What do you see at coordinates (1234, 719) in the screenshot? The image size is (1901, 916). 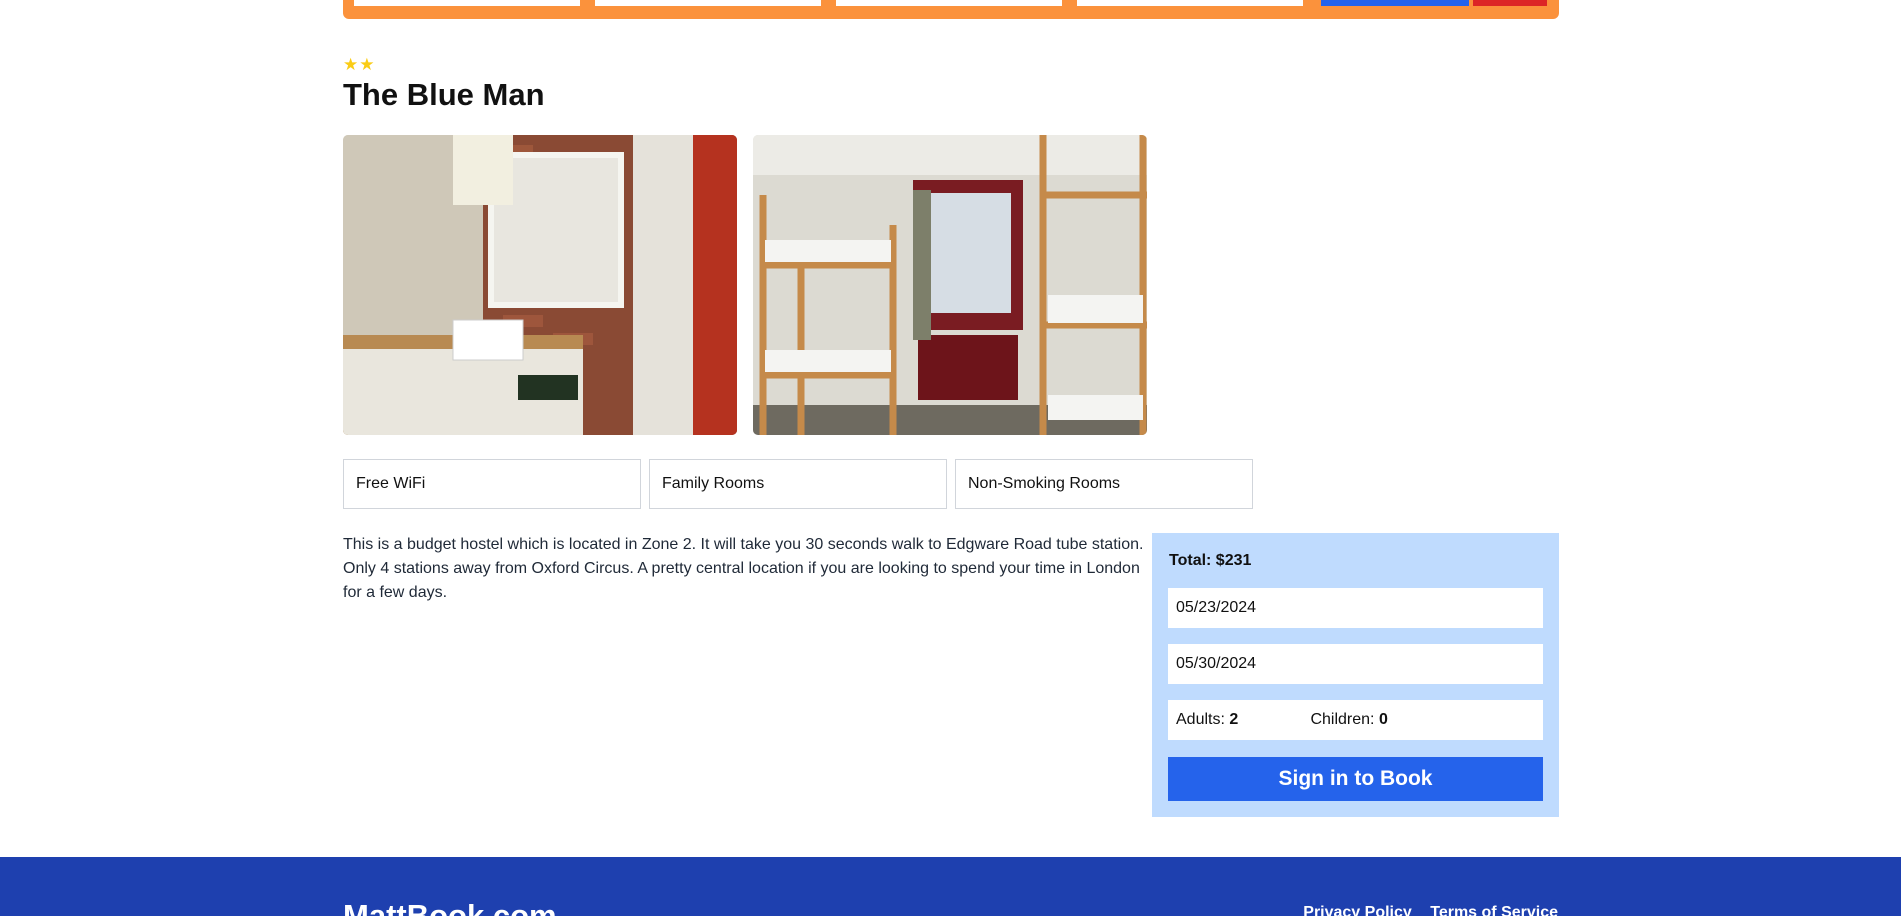 I see `adults-value: 2` at bounding box center [1234, 719].